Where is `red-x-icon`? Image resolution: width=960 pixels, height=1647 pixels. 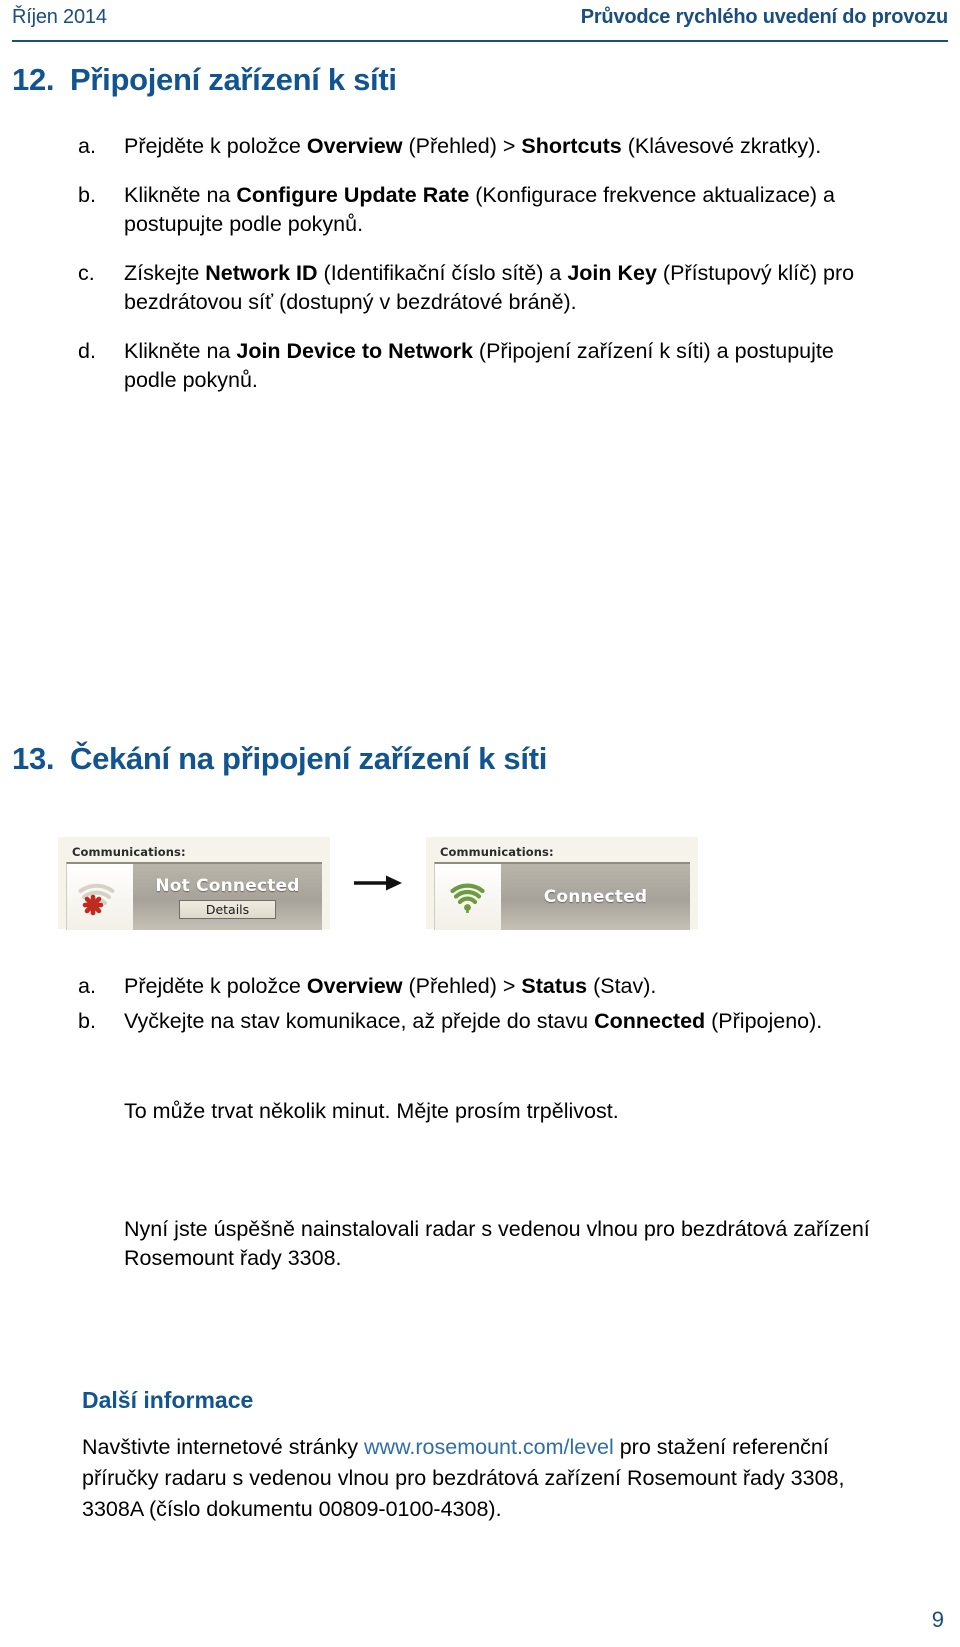 red-x-icon is located at coordinates (93, 905).